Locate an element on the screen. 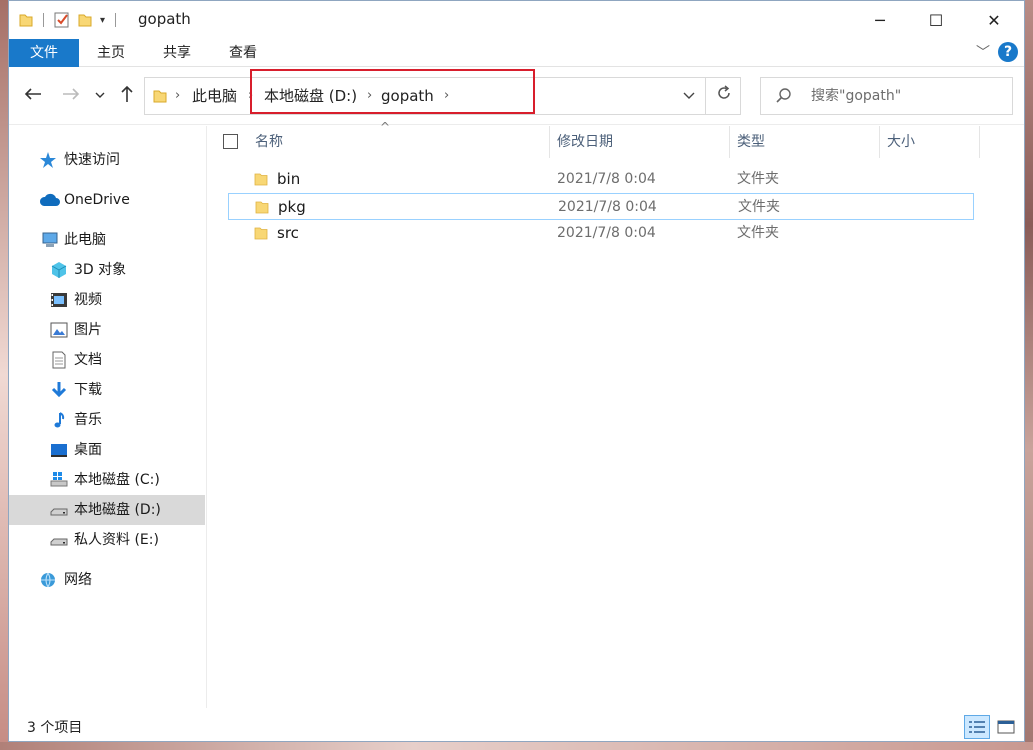  sidebar-item-label: 视频 is located at coordinates (88, 300).